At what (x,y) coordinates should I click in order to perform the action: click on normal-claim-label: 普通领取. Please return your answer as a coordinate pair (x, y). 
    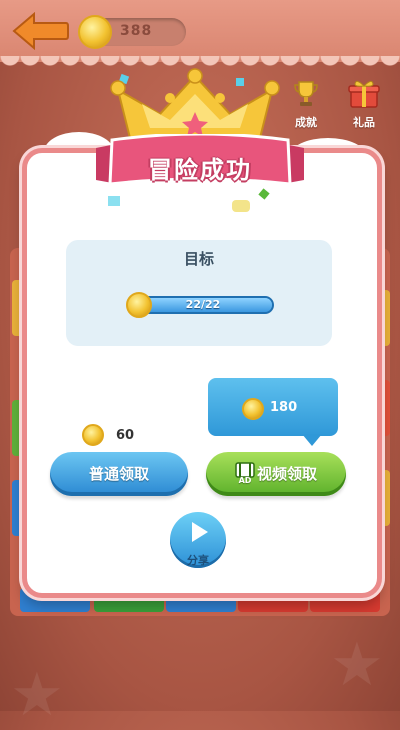
    Looking at the image, I should click on (118, 474).